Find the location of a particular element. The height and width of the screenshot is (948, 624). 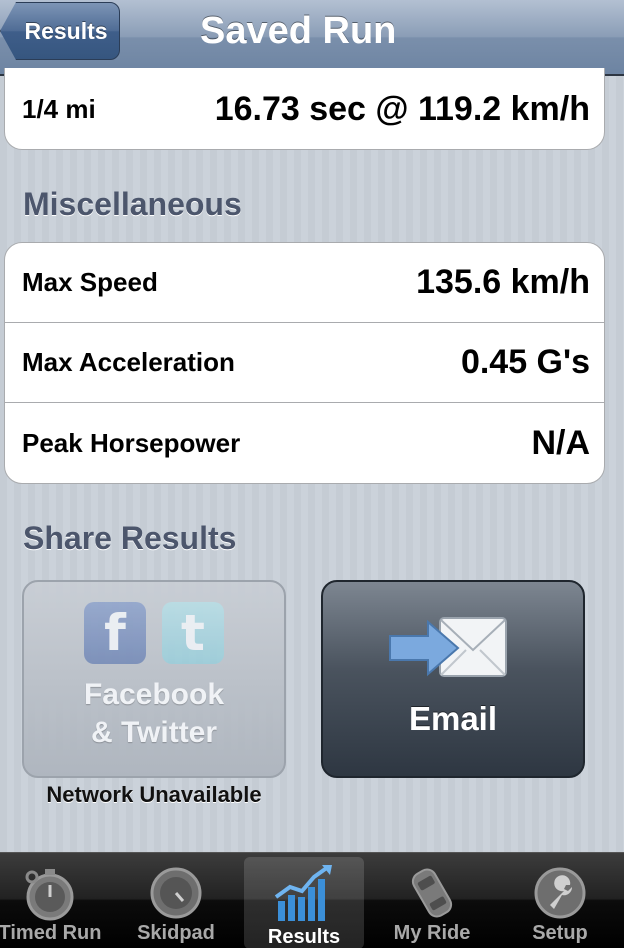

stopwatch-icon is located at coordinates (49, 895).